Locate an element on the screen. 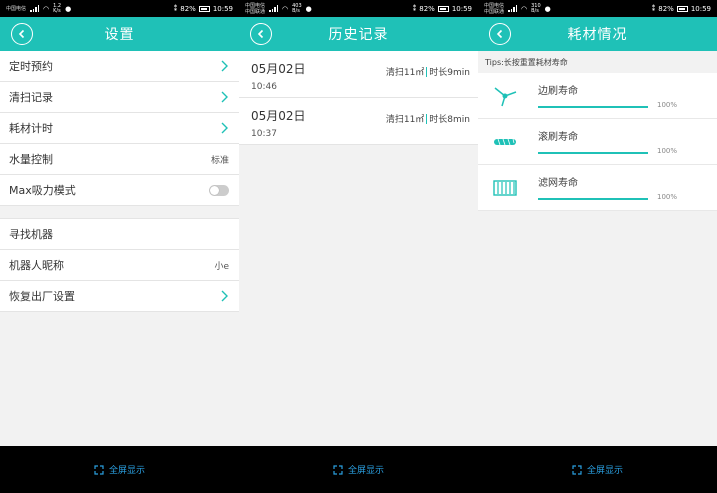 The width and height of the screenshot is (717, 493). consumable-filter: 滤网寿命 100% is located at coordinates (597, 188).